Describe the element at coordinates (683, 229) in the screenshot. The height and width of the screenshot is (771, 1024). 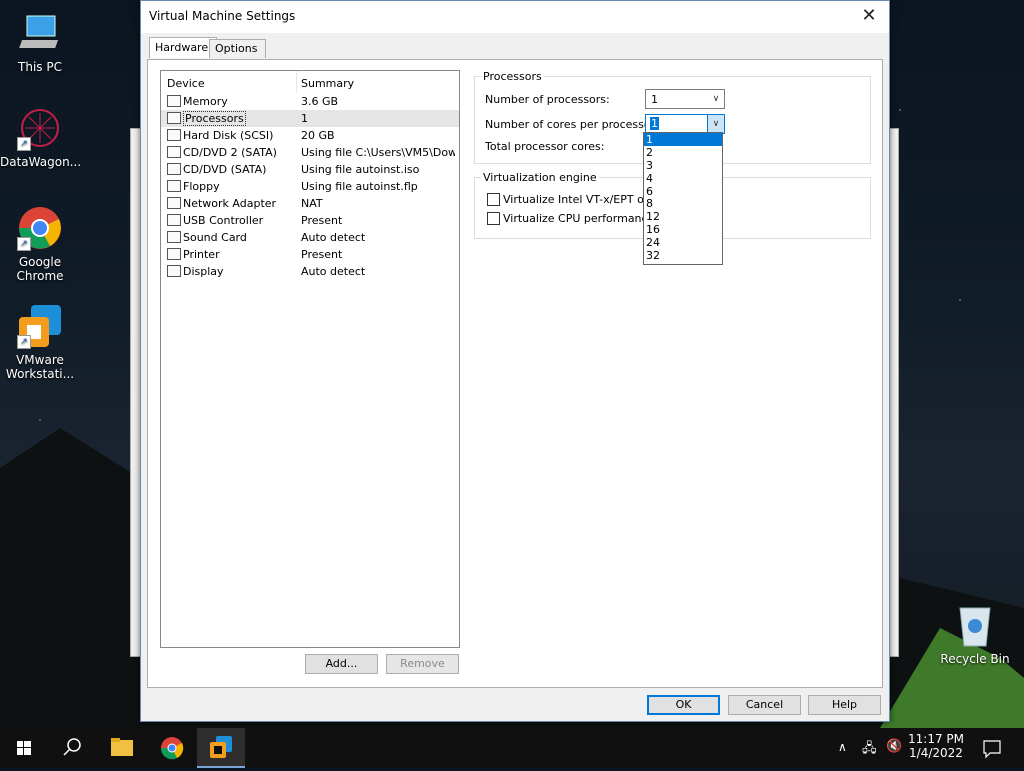
I see `cores-option: 16` at that location.